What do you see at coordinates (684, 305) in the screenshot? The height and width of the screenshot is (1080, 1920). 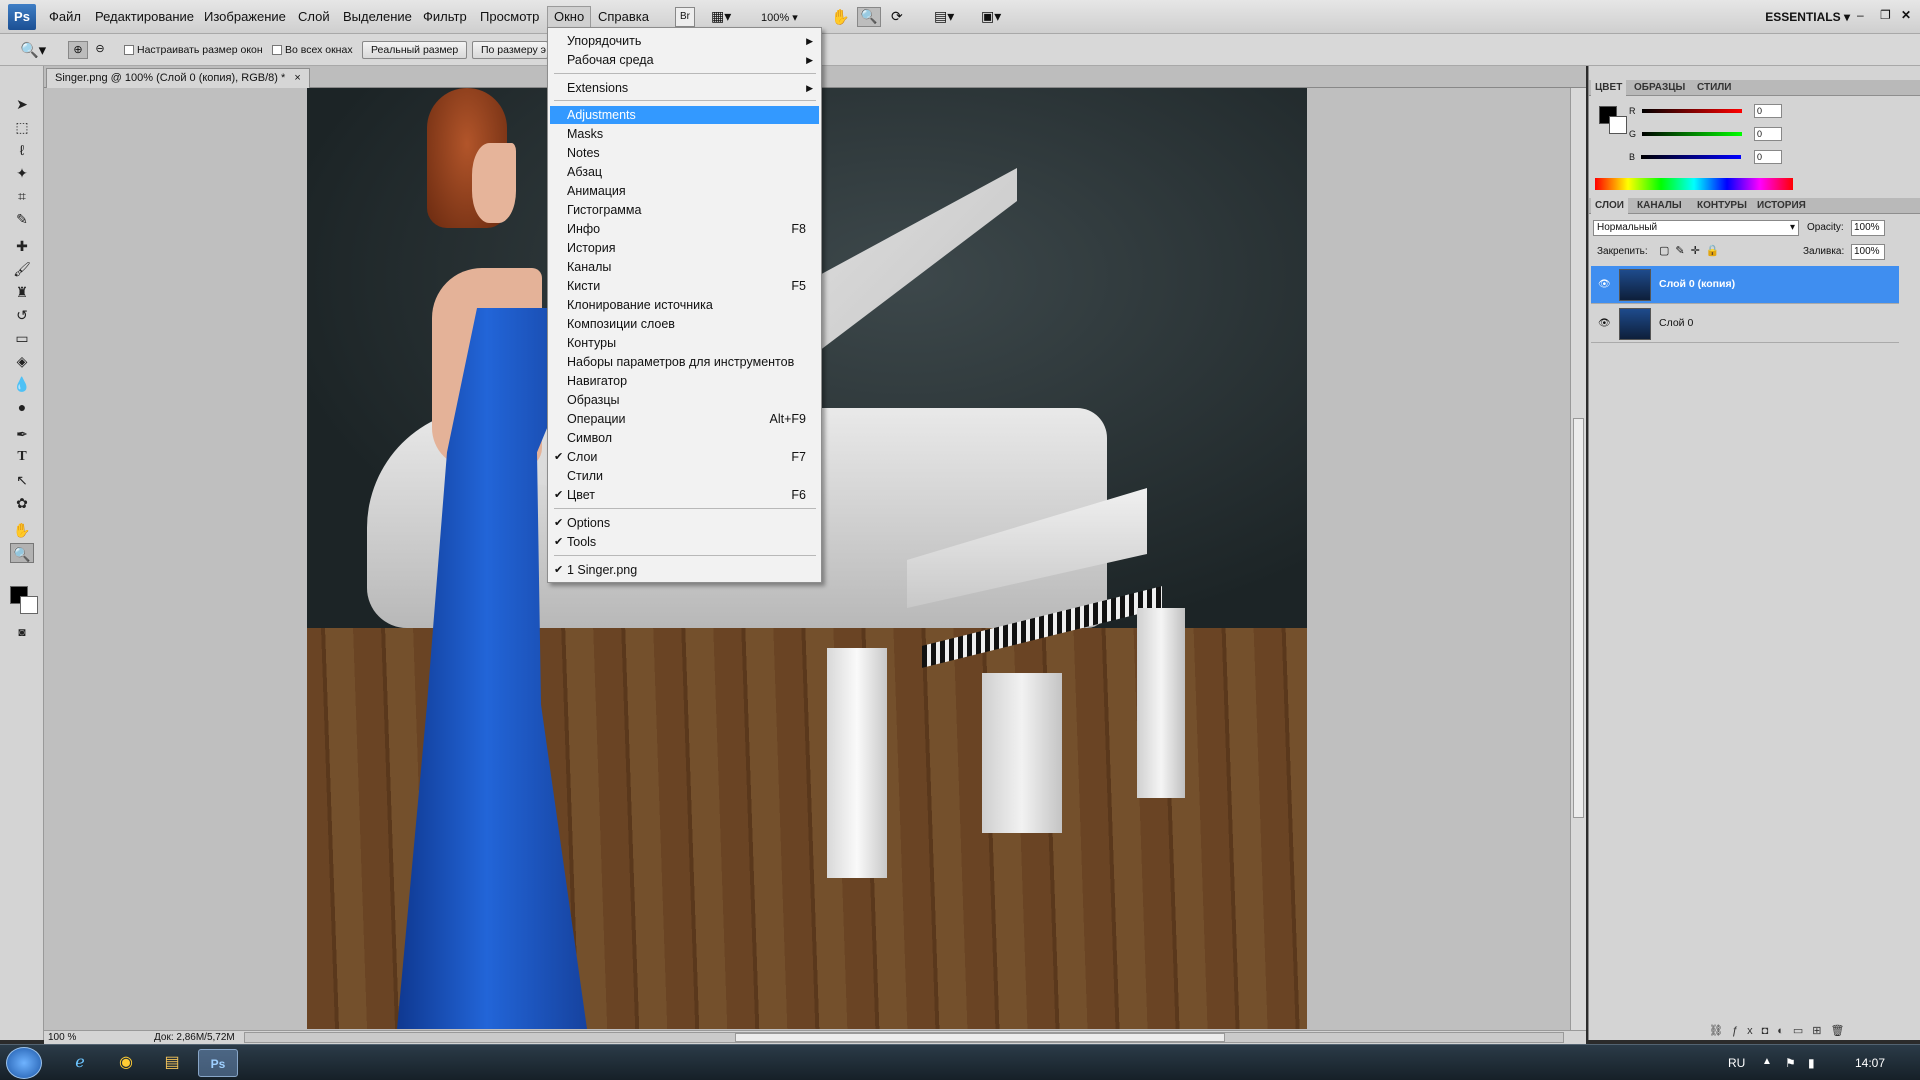 I see `menu-item-clone-source: Клонирование источника` at bounding box center [684, 305].